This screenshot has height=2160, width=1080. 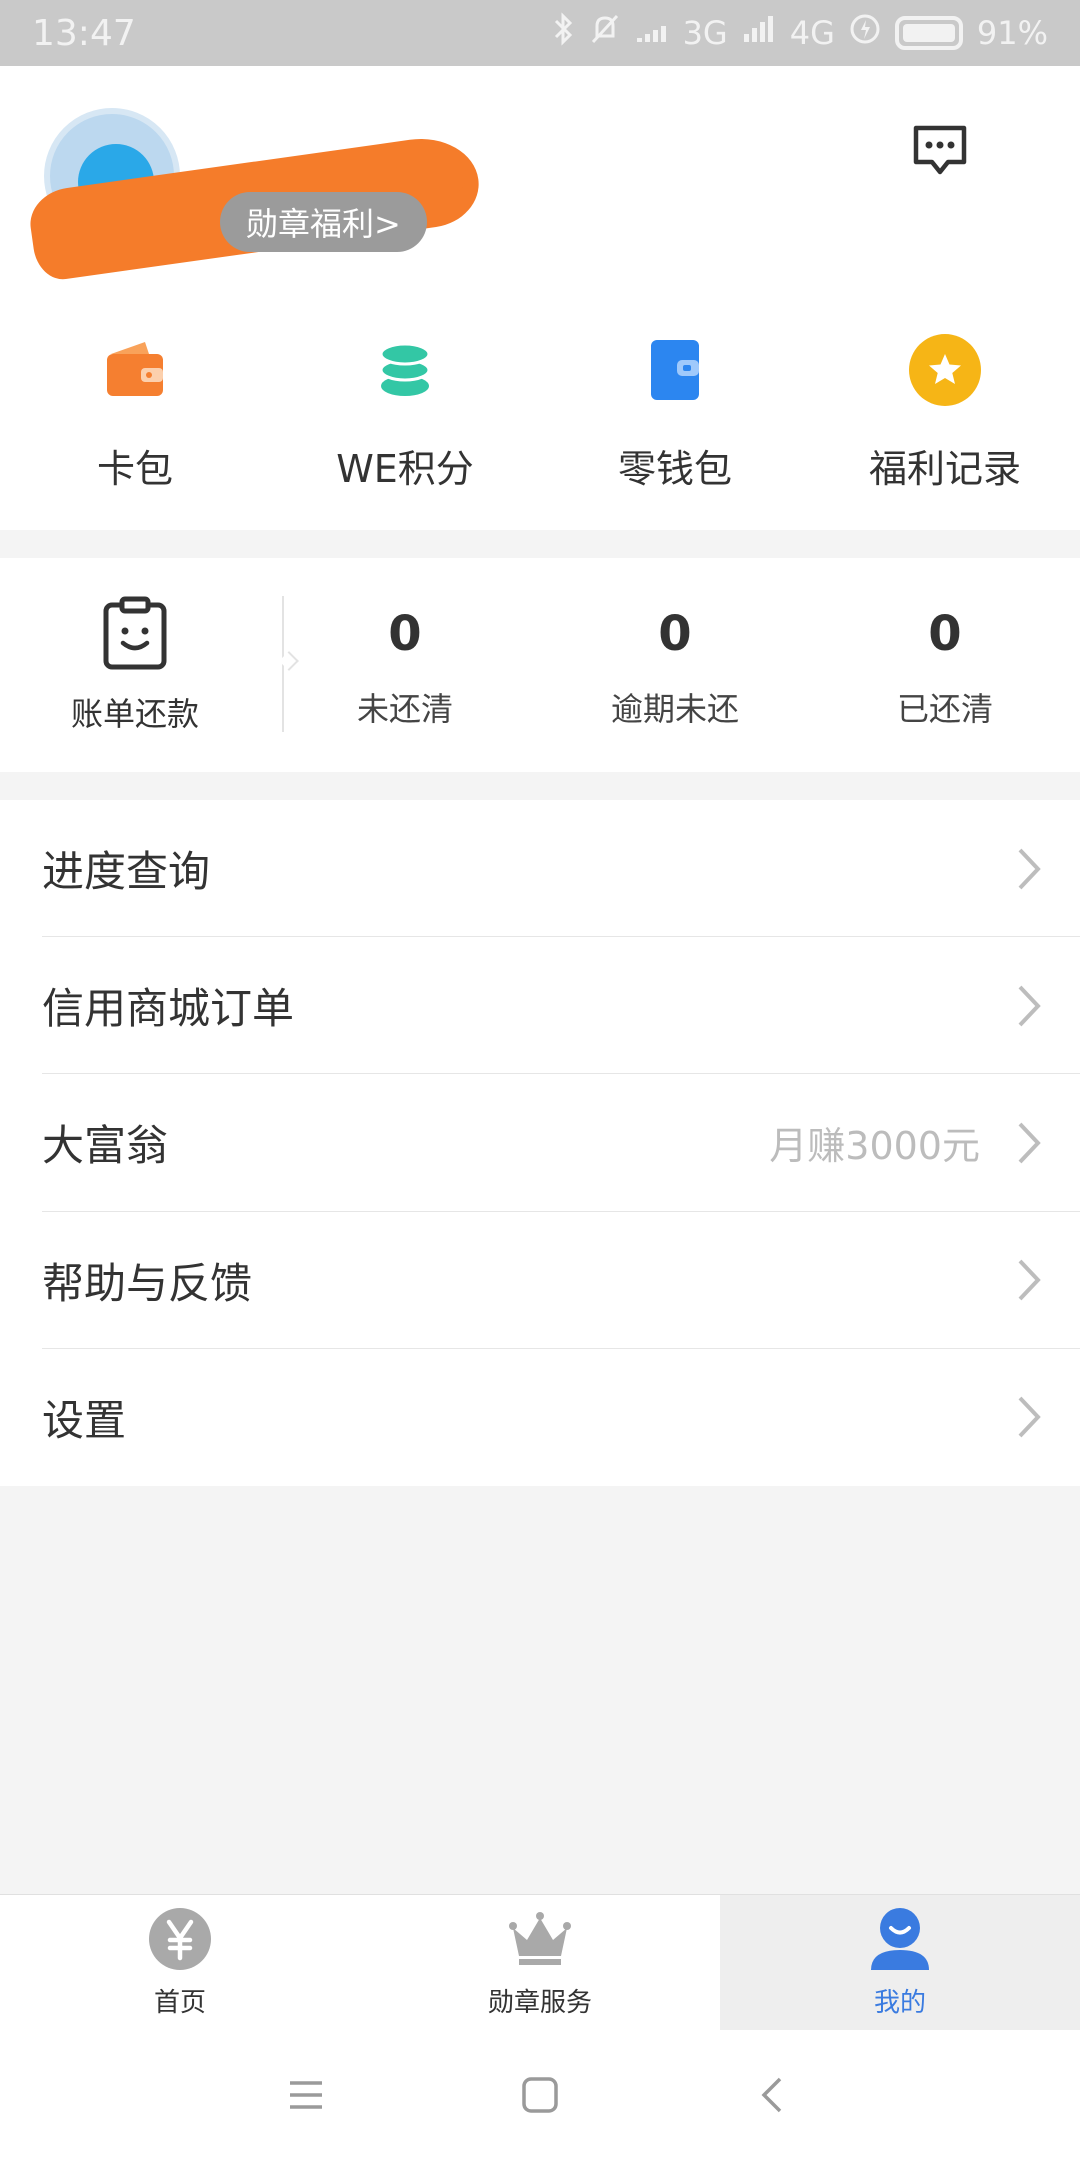 I want to click on battery-percent: 91%, so click(x=1012, y=33).